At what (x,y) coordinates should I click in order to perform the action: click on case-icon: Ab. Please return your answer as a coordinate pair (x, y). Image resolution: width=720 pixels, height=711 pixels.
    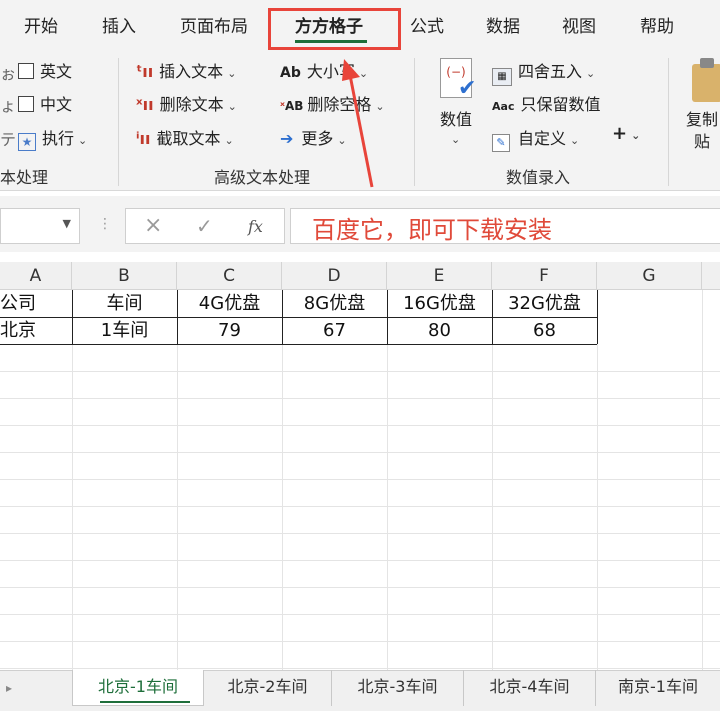
    Looking at the image, I should click on (290, 73).